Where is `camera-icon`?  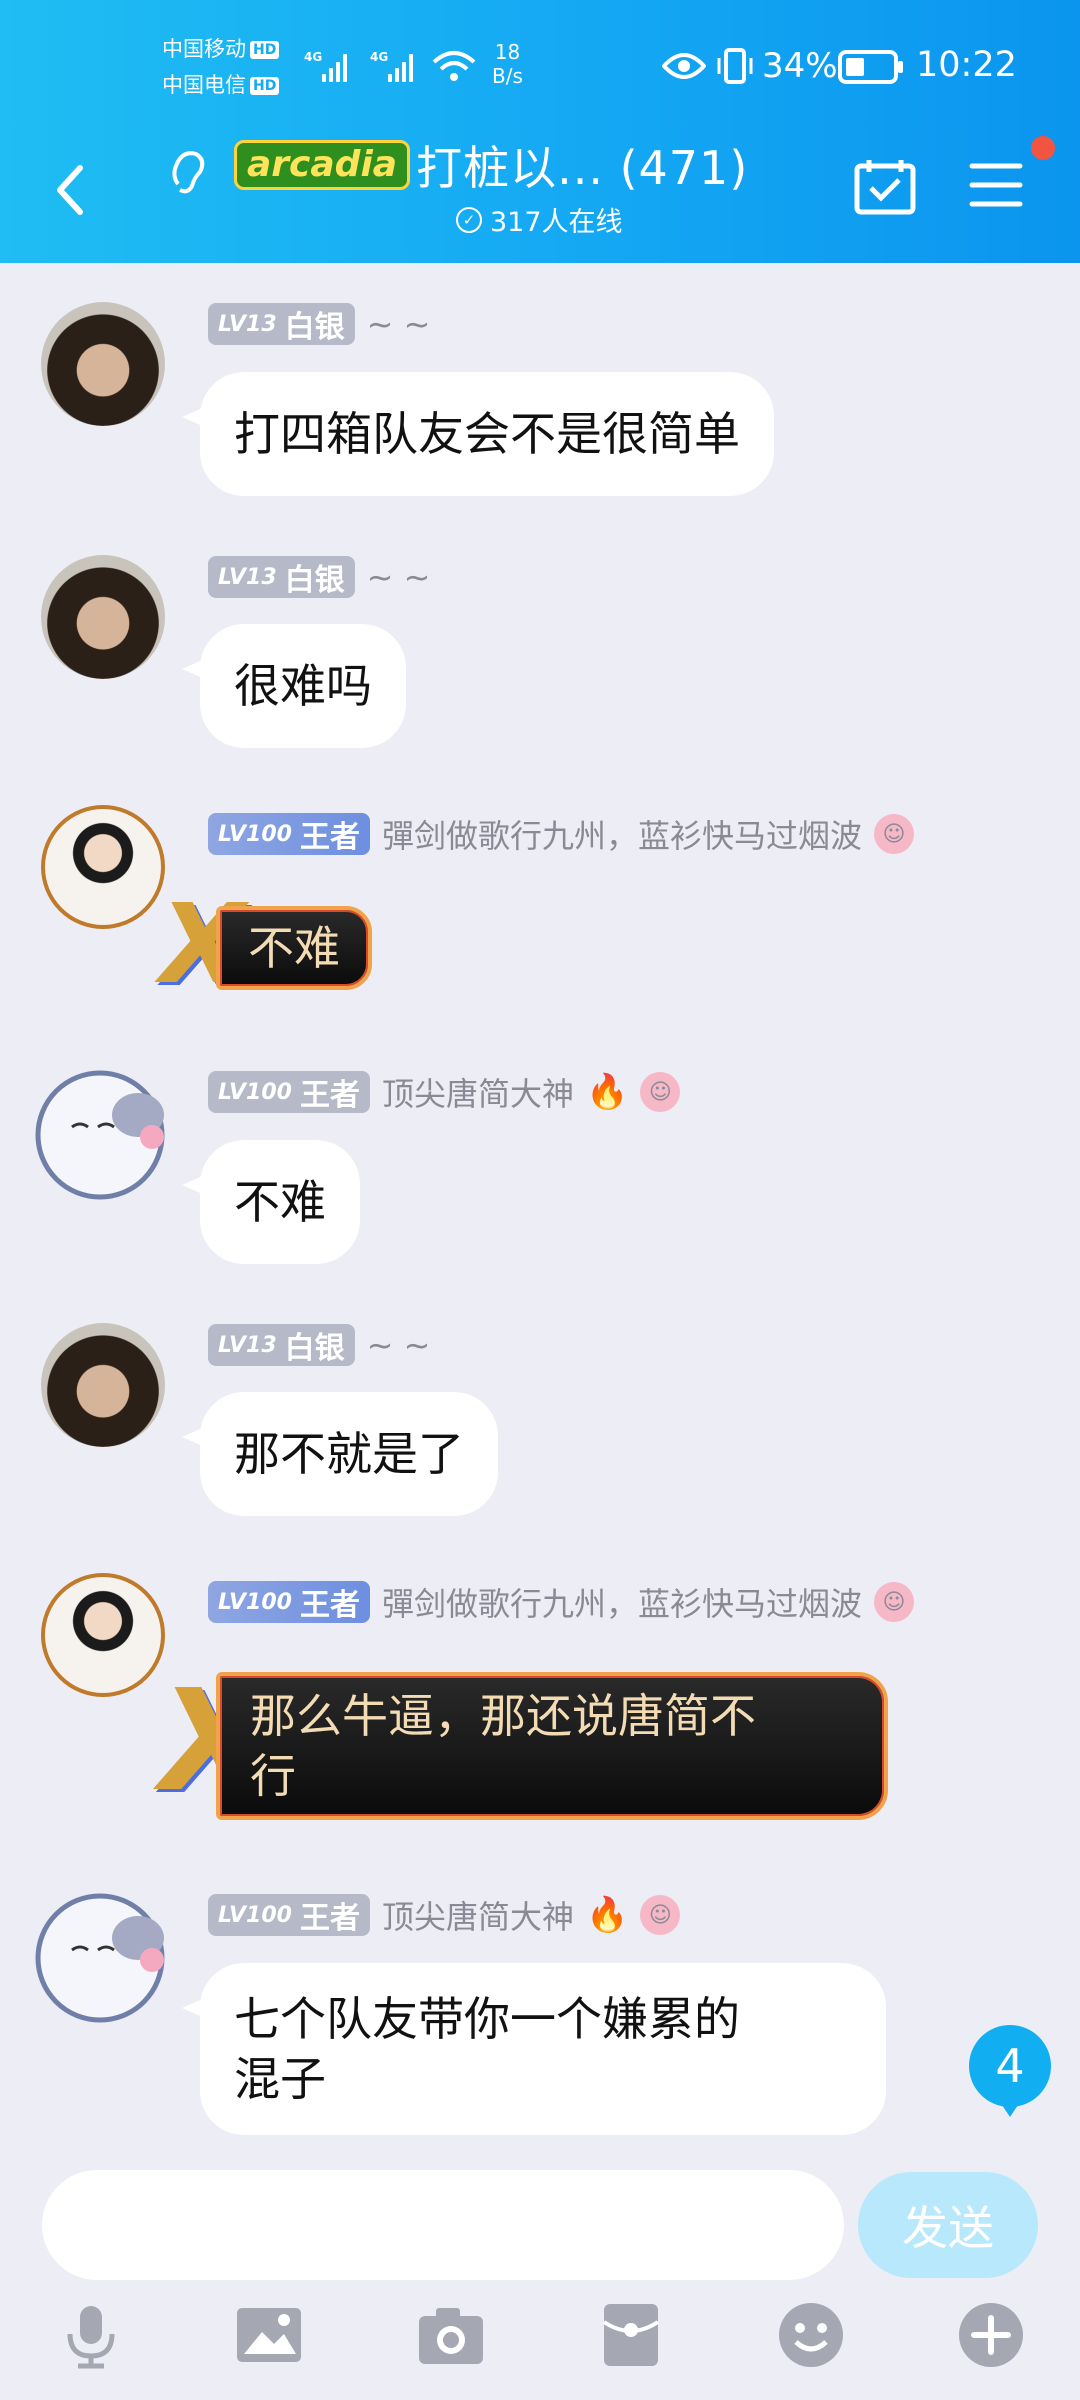
camera-icon is located at coordinates (451, 2335).